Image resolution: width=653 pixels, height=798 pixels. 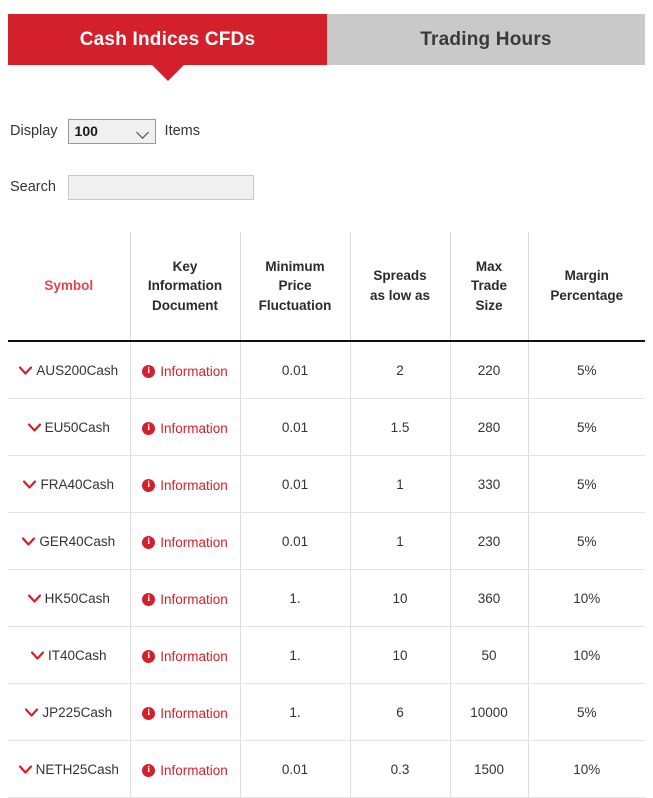 I want to click on column-header-symbol: Symbol, so click(x=69, y=287).